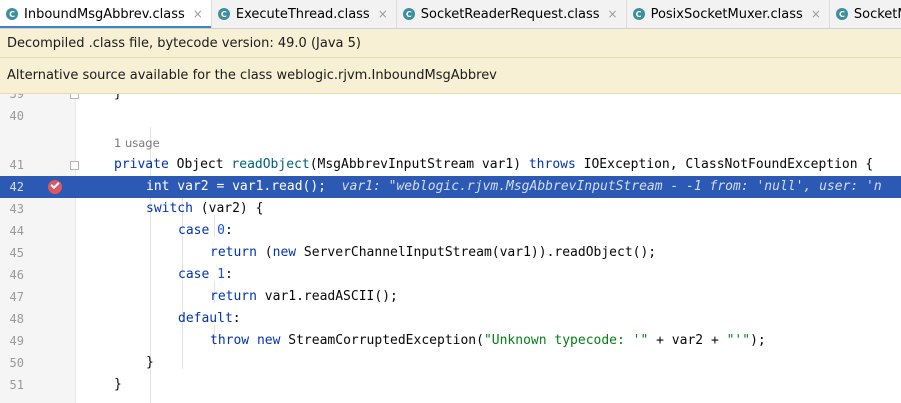 The height and width of the screenshot is (403, 901). I want to click on code-line-47: 47 return var1.readASCII();, so click(450, 297).